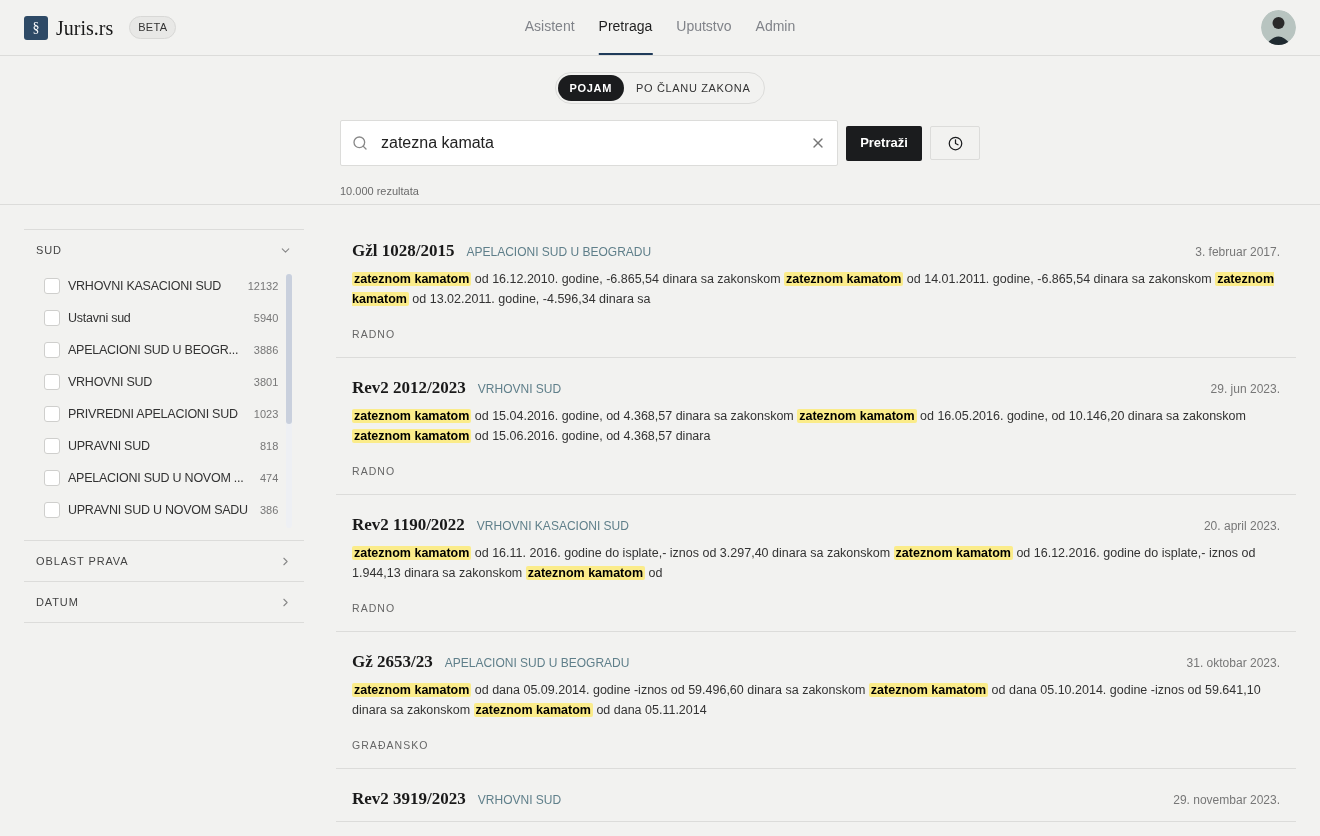 The image size is (1320, 836). I want to click on search-mode-tab: POJAM, so click(590, 88).